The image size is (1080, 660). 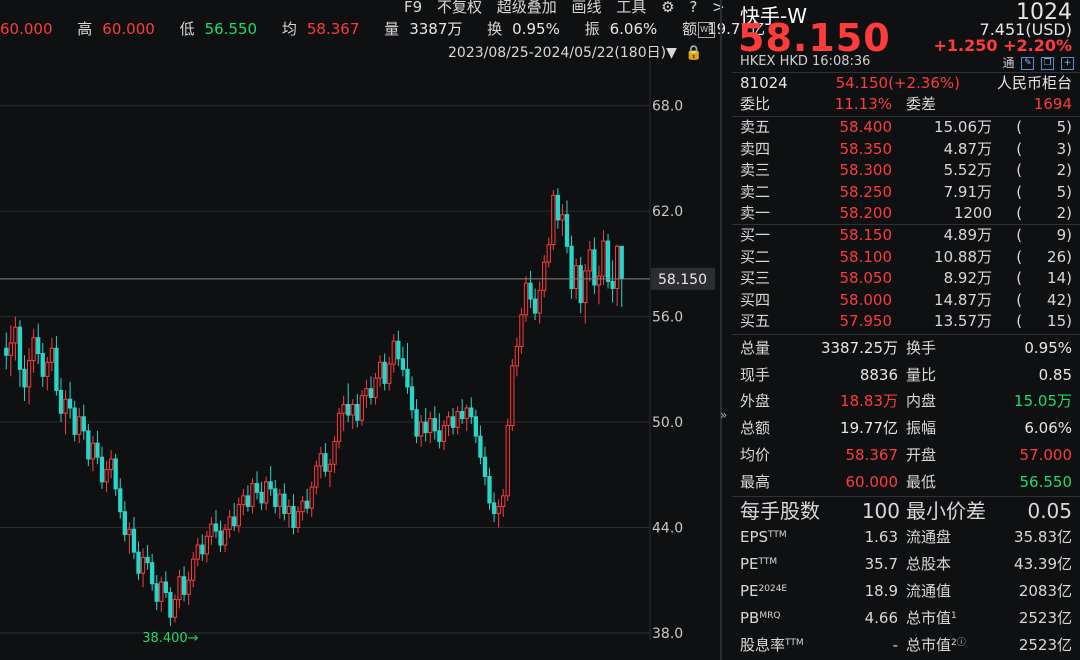 I want to click on edit-icon: ✎, so click(x=1028, y=63).